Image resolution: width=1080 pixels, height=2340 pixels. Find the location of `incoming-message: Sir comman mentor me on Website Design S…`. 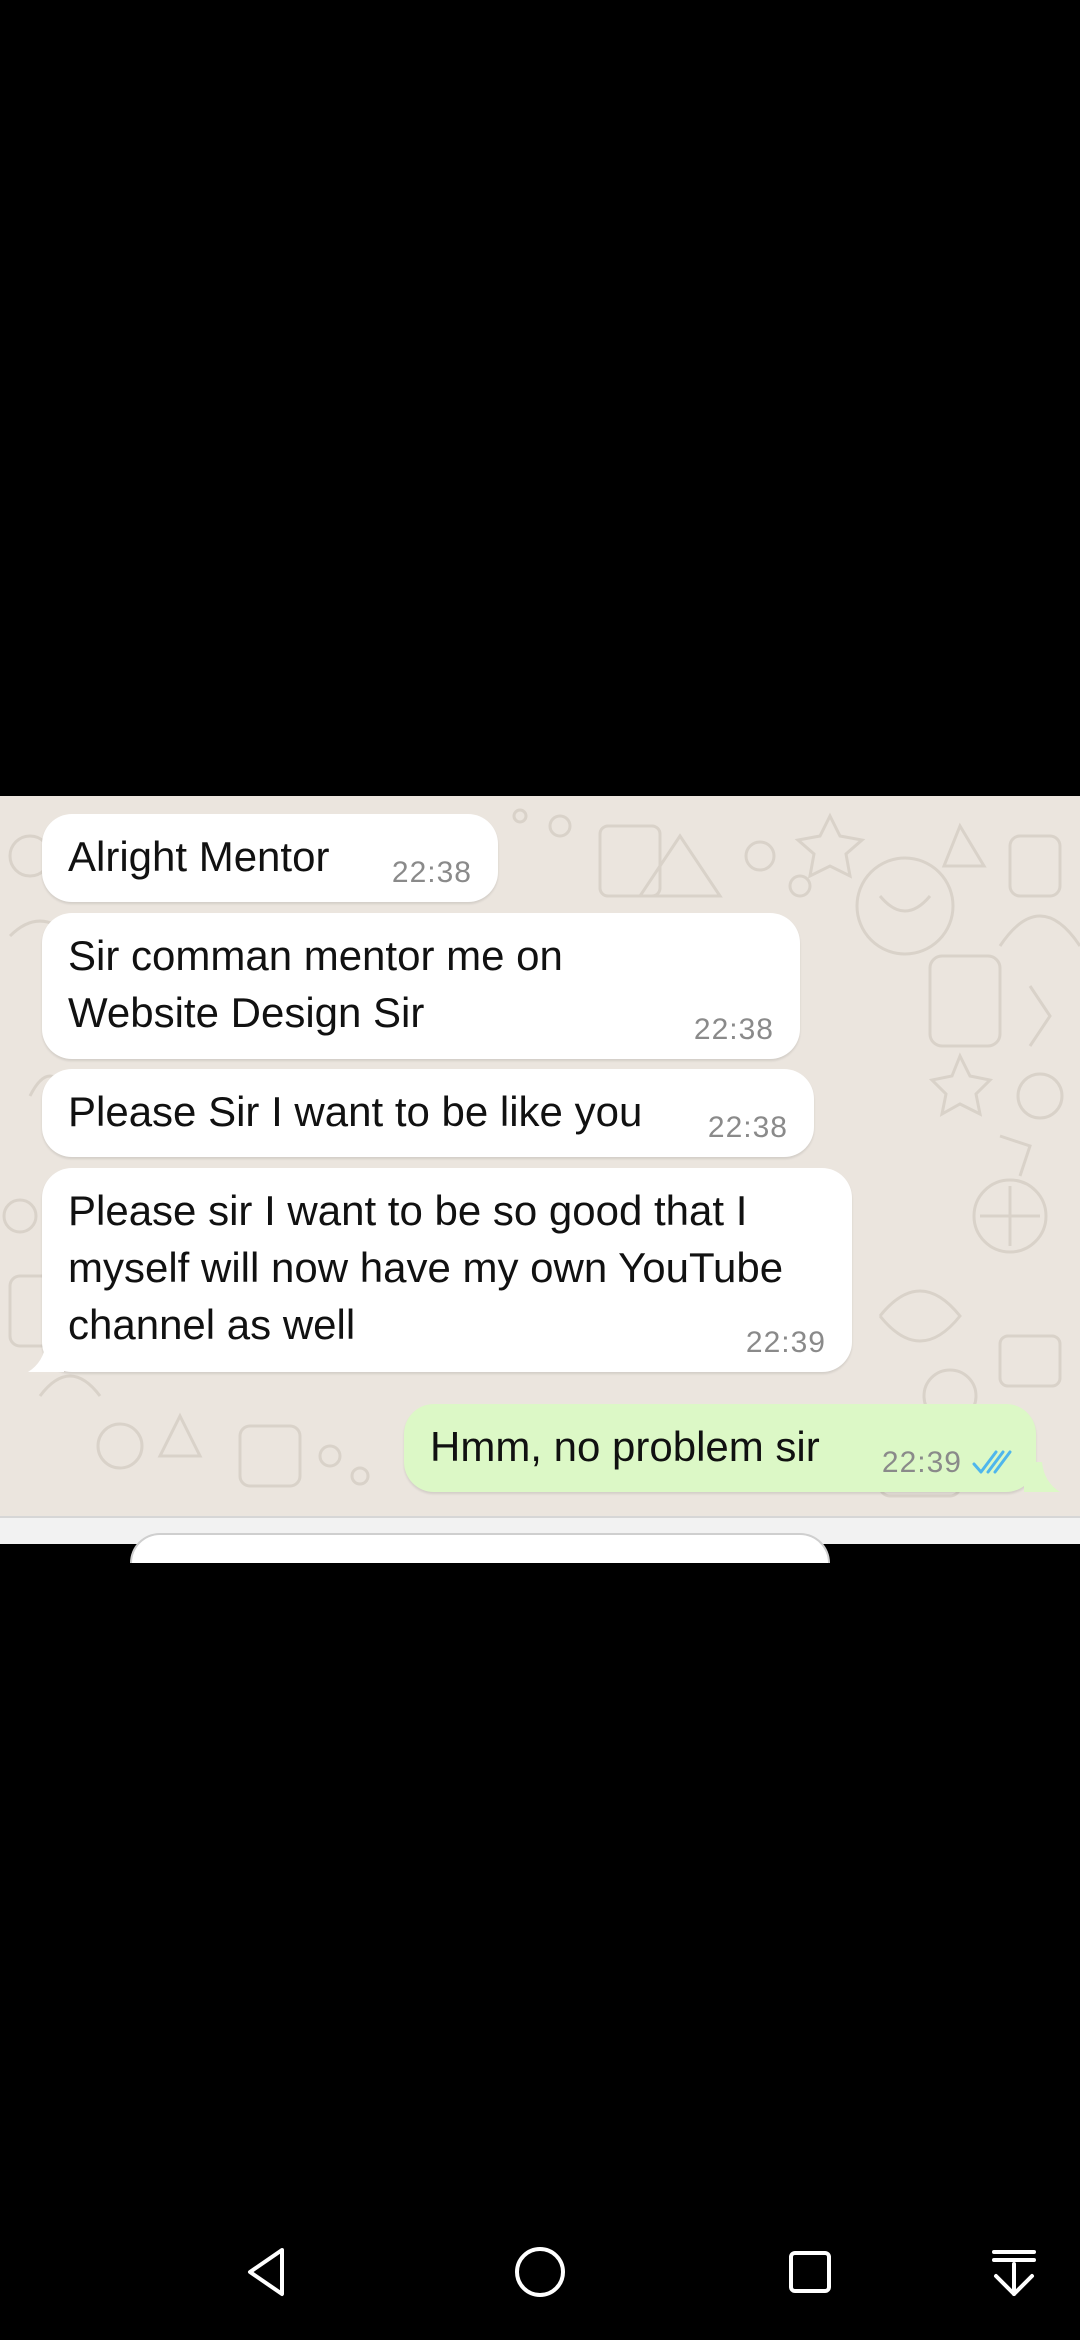

incoming-message: Sir comman mentor me on Website Design S… is located at coordinates (421, 986).